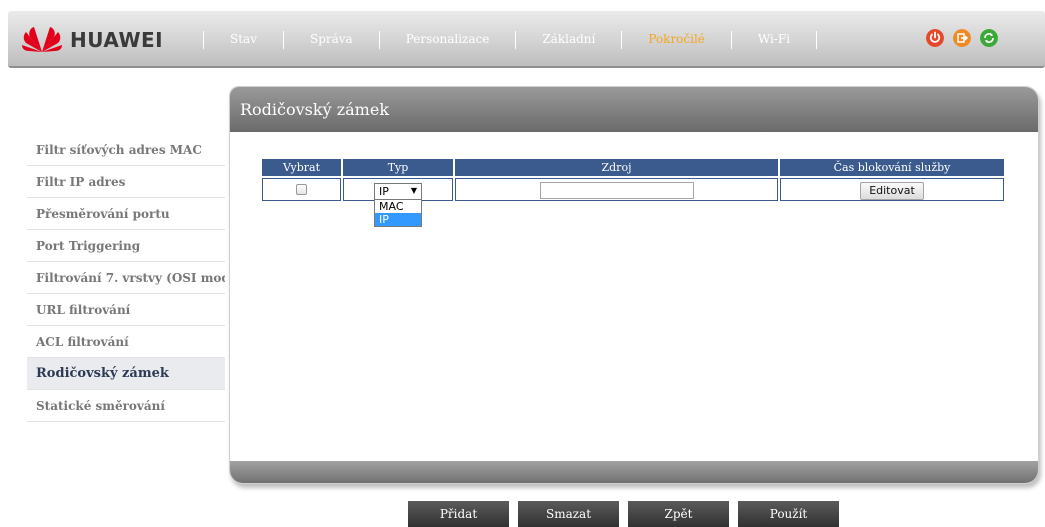 This screenshot has height=527, width=1045. I want to click on sidebar-item-parental-lock: Rodičovský zámek, so click(126, 374).